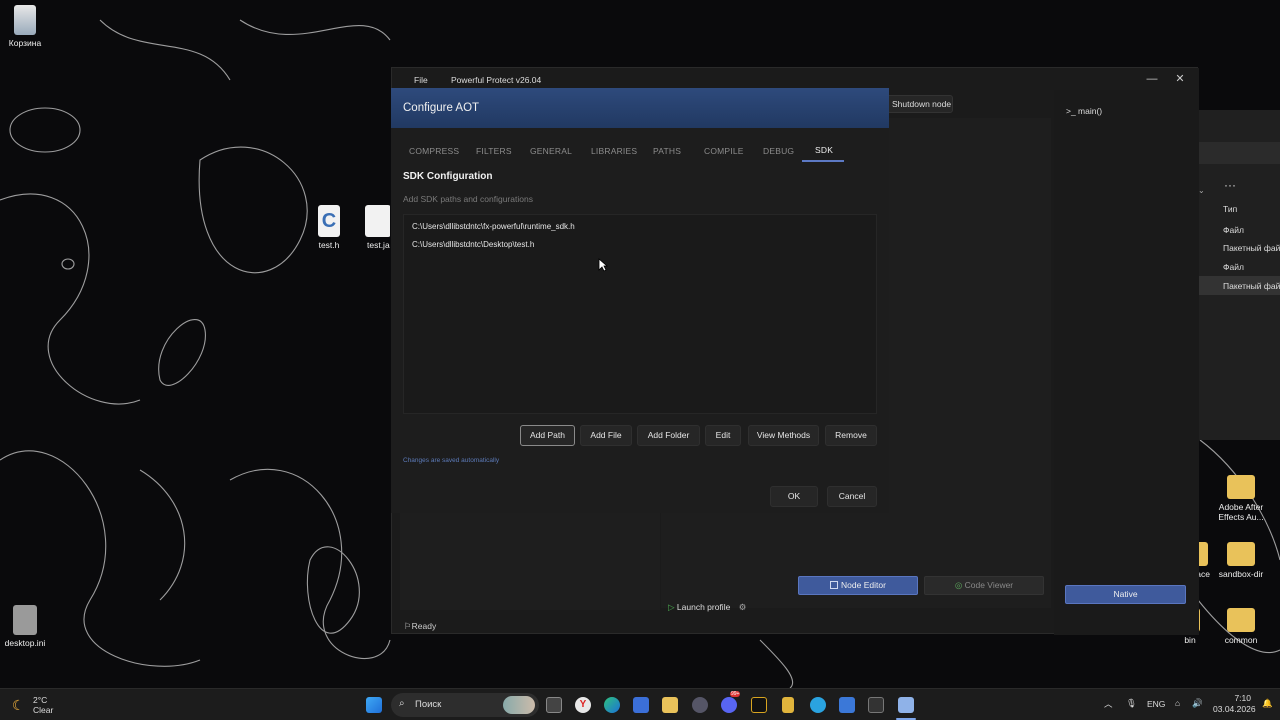 Image resolution: width=1280 pixels, height=720 pixels. Describe the element at coordinates (603, 265) in the screenshot. I see `mouse-cursor-icon` at that location.